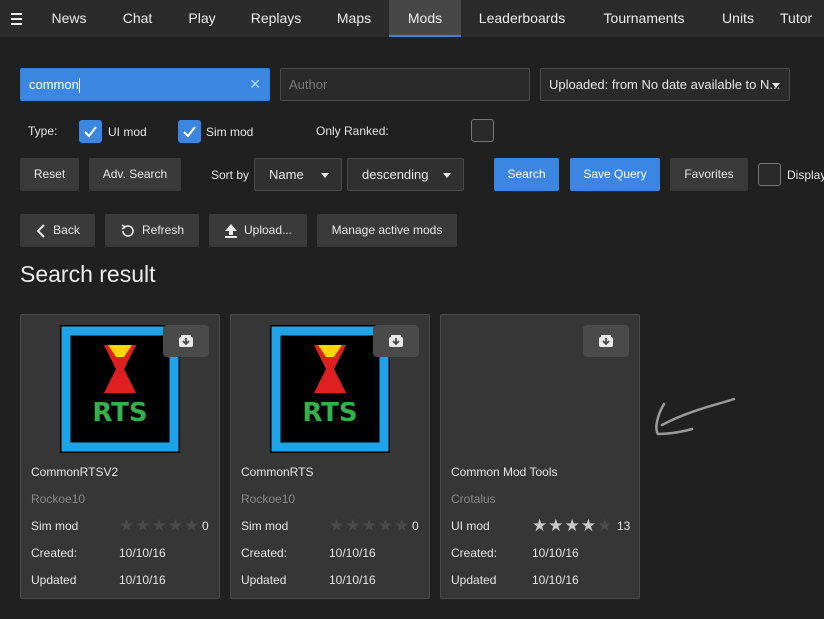  Describe the element at coordinates (49, 174) in the screenshot. I see `reset-button: Reset` at that location.